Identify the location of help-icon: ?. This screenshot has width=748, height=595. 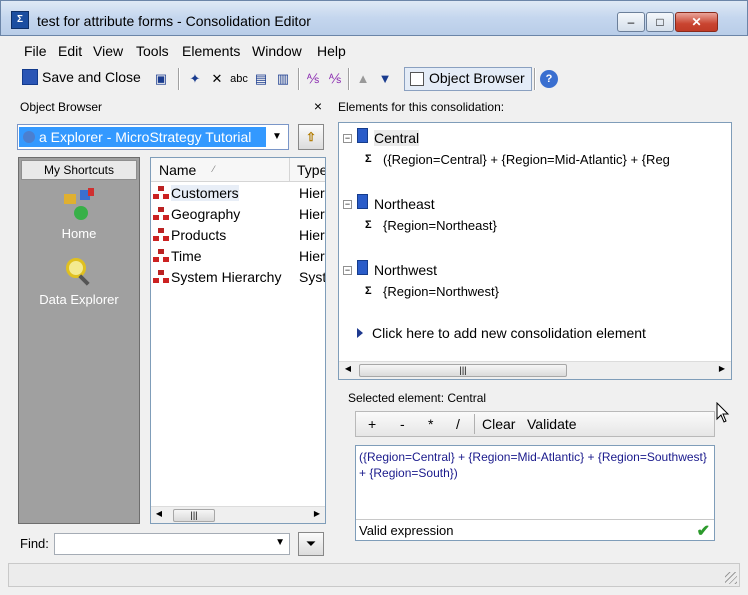
(549, 79).